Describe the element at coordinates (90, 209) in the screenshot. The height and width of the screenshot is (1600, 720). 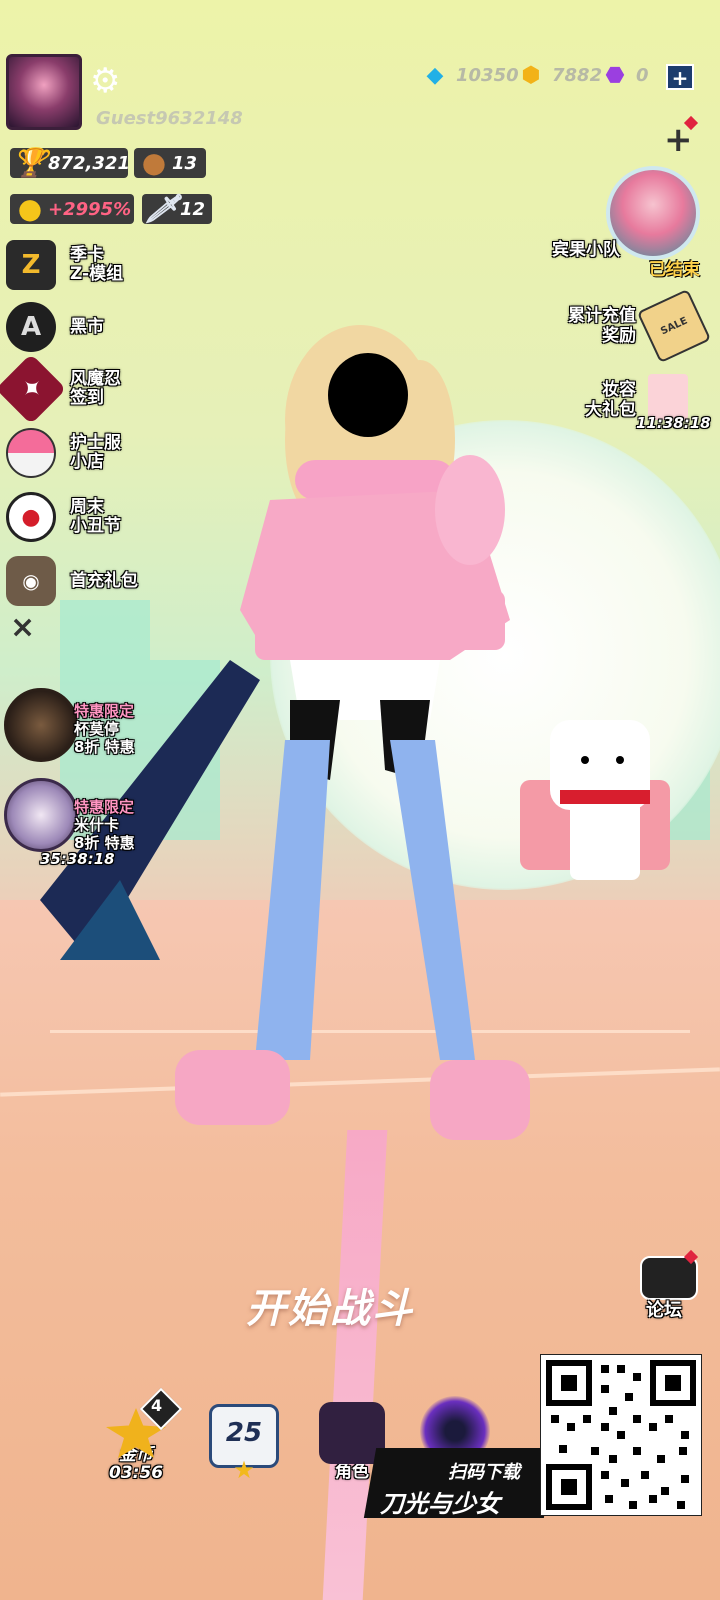
I see `boost-value: +2995%` at that location.